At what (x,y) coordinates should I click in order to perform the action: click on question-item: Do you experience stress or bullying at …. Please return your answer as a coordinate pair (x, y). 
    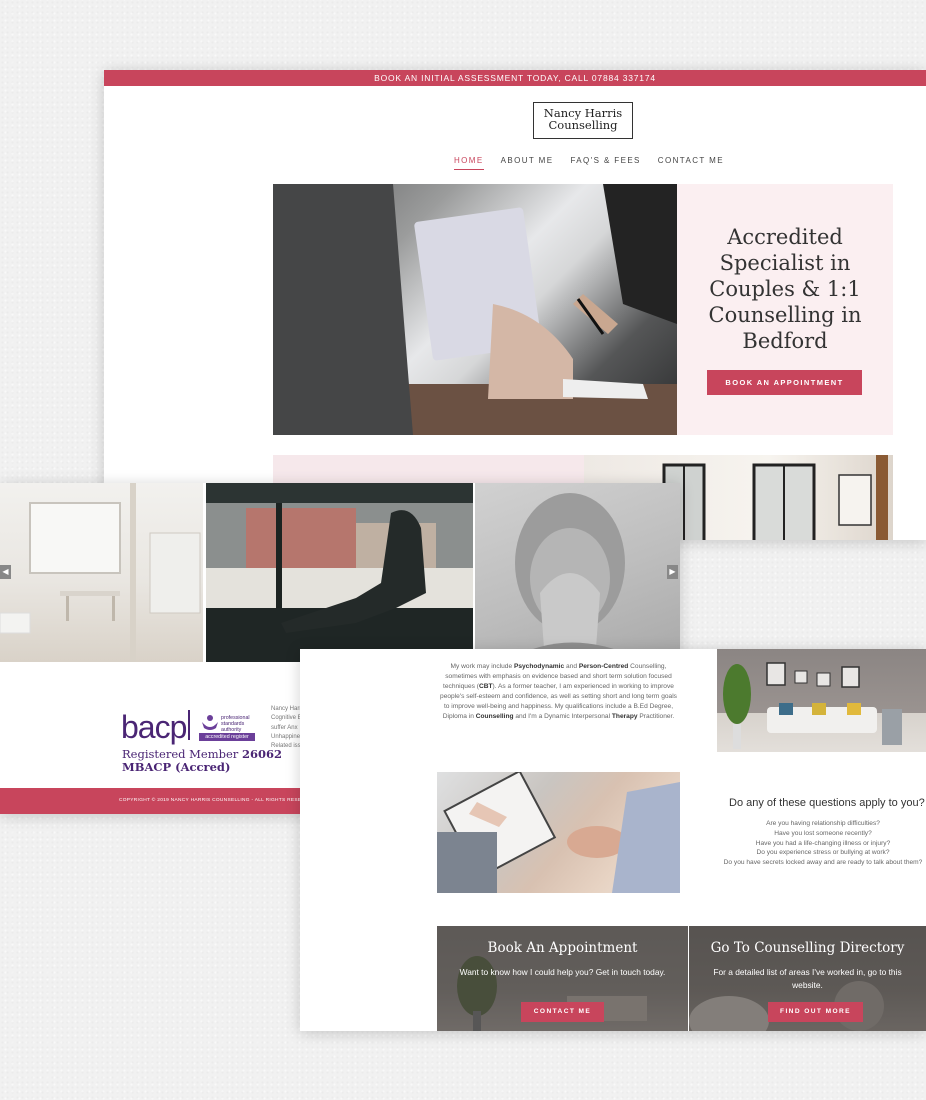
    Looking at the image, I should click on (823, 853).